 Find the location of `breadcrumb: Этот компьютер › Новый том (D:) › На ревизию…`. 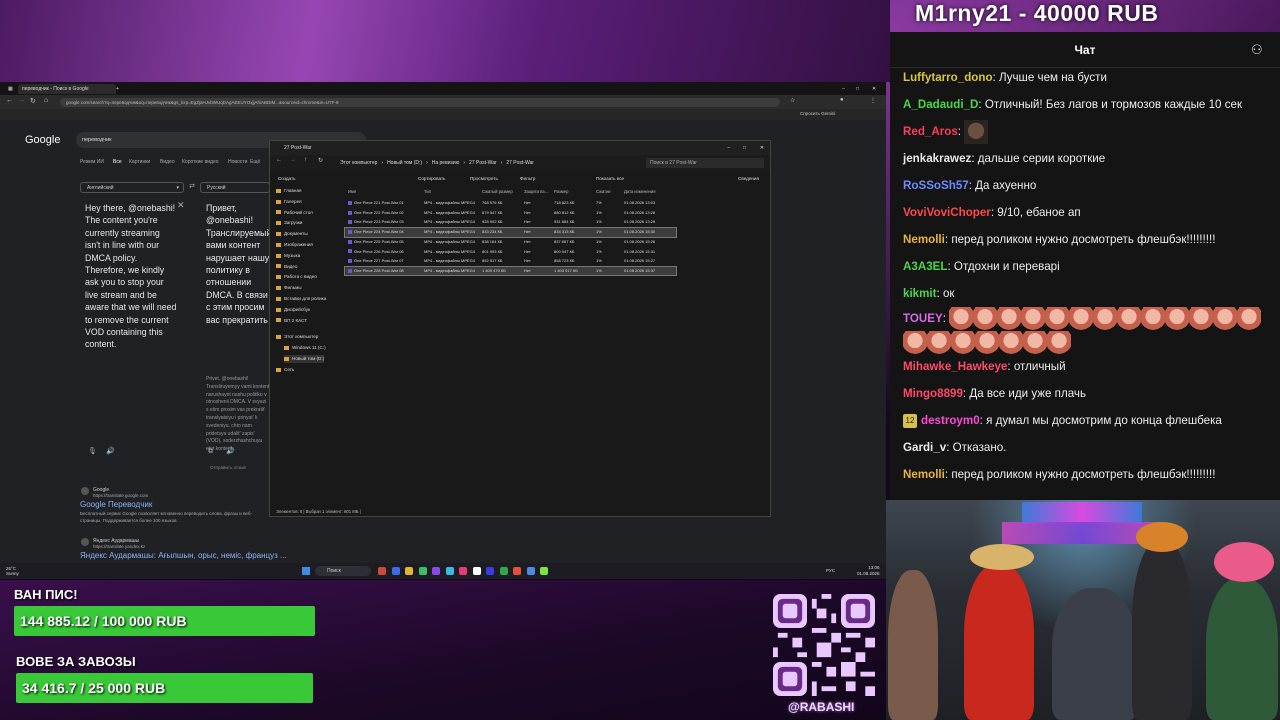

breadcrumb: Этот компьютер › Новый том (D:) › На ревизию… is located at coordinates (490, 163).